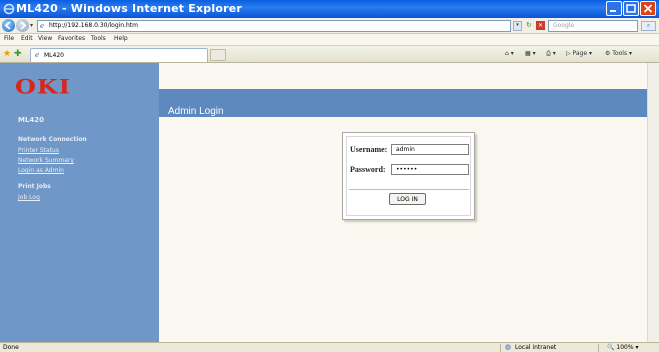 This screenshot has height=352, width=659. What do you see at coordinates (329, 347) in the screenshot?
I see `status-bar: Done ◍ Local intranet 🔍 100% ▾` at bounding box center [329, 347].